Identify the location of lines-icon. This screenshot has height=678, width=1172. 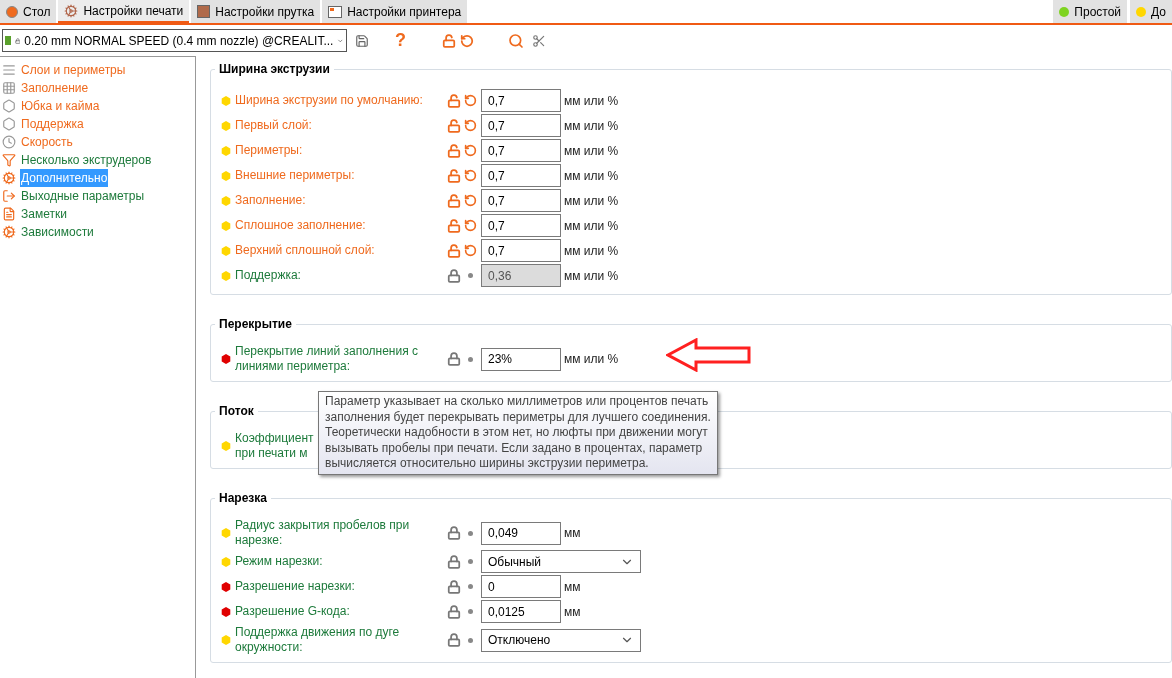
(9, 70).